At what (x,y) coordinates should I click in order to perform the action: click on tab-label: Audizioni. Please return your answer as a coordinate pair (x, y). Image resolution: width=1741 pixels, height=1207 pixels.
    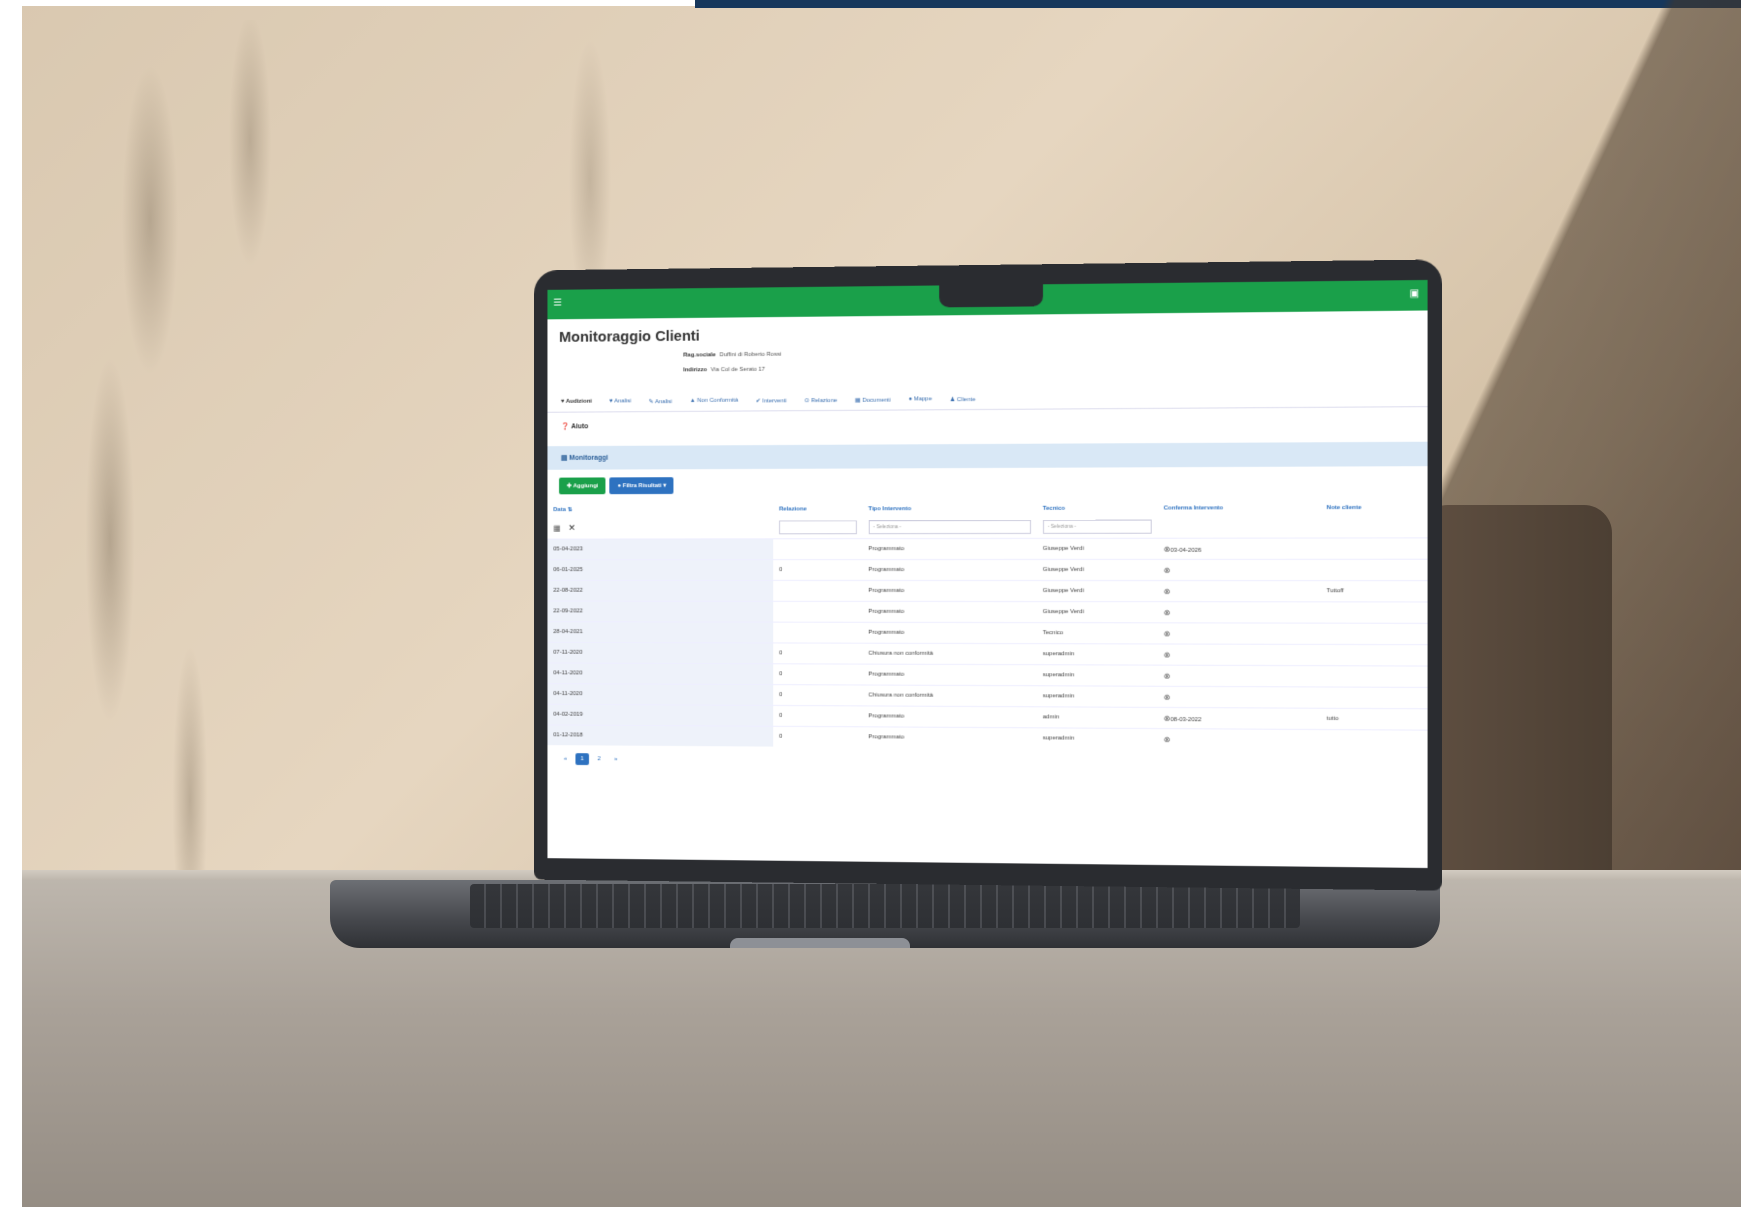
    Looking at the image, I should click on (579, 402).